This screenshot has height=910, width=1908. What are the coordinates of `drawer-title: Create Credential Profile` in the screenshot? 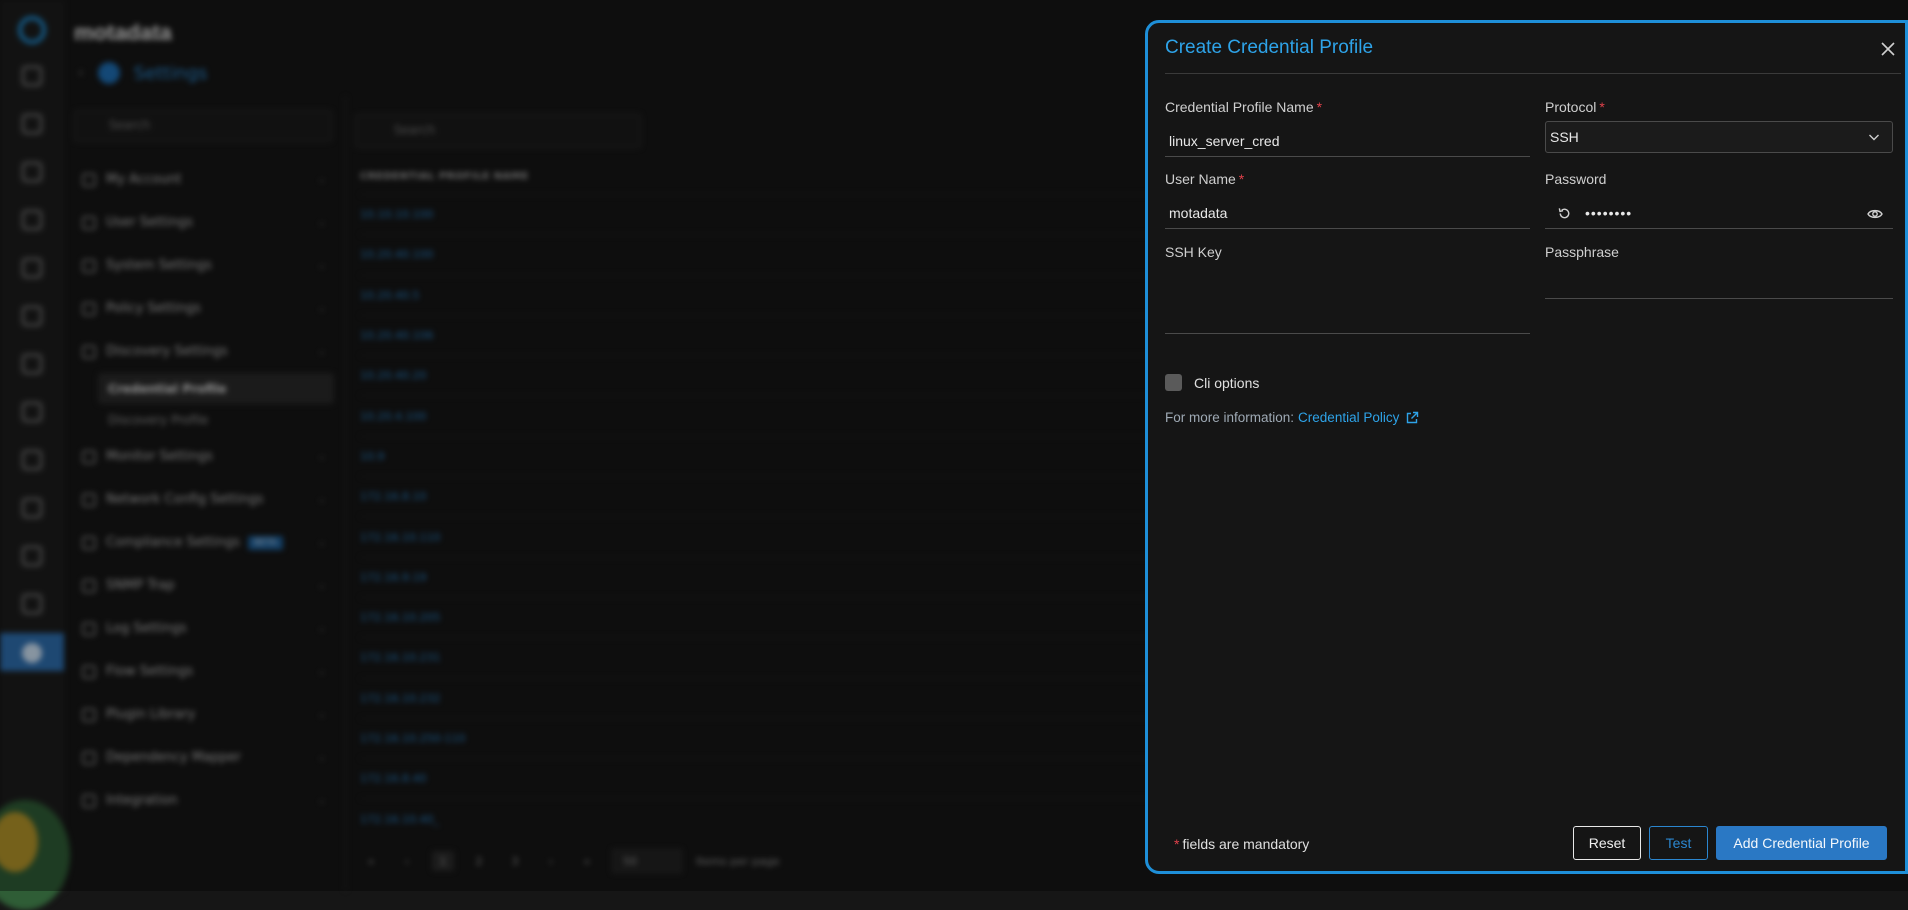 It's located at (1269, 47).